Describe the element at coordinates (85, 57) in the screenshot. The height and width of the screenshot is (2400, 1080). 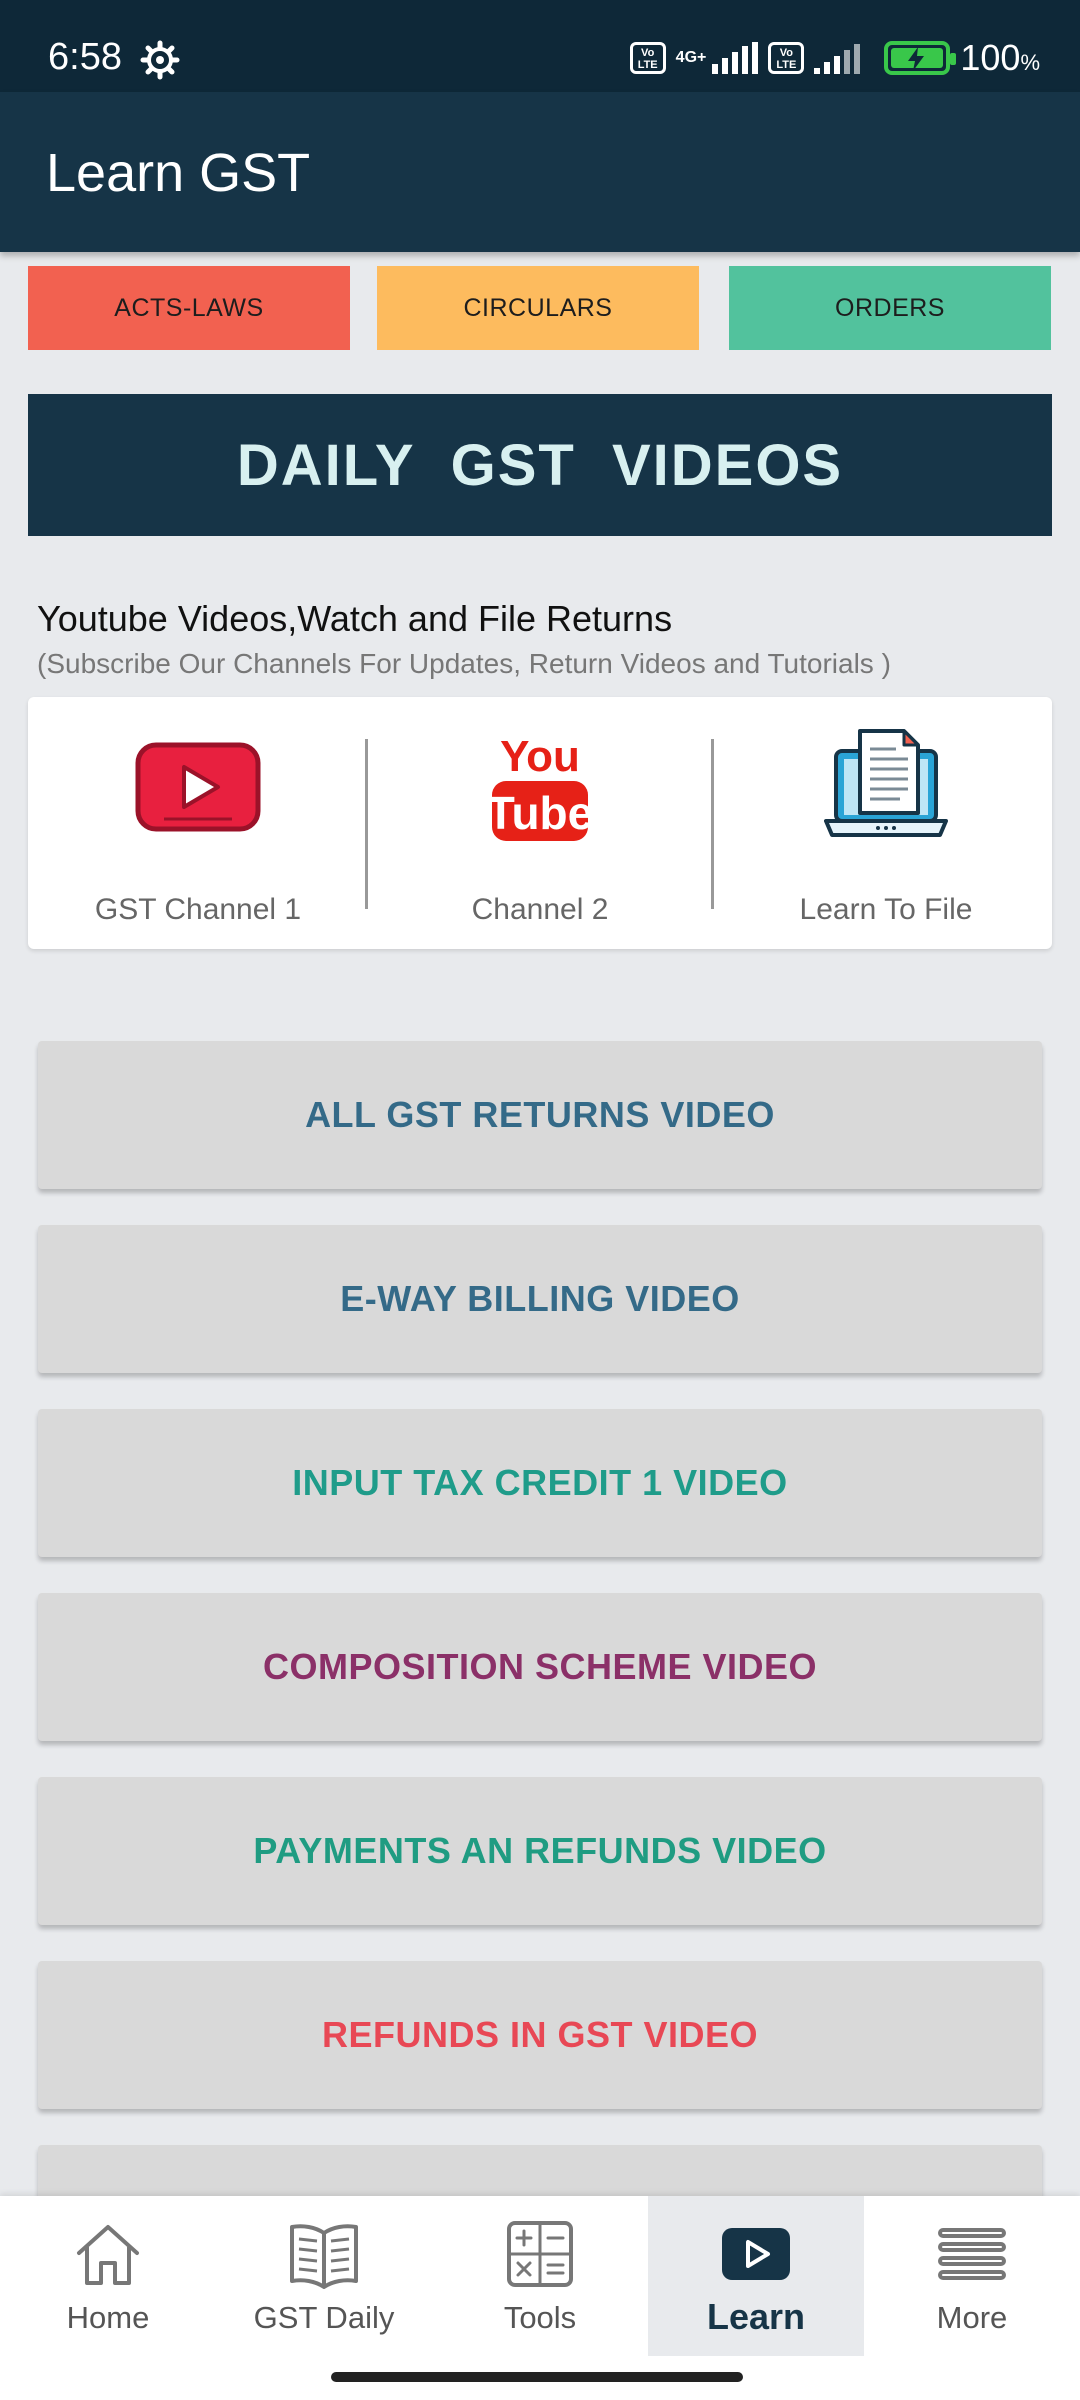
I see `status-time: 6:58` at that location.